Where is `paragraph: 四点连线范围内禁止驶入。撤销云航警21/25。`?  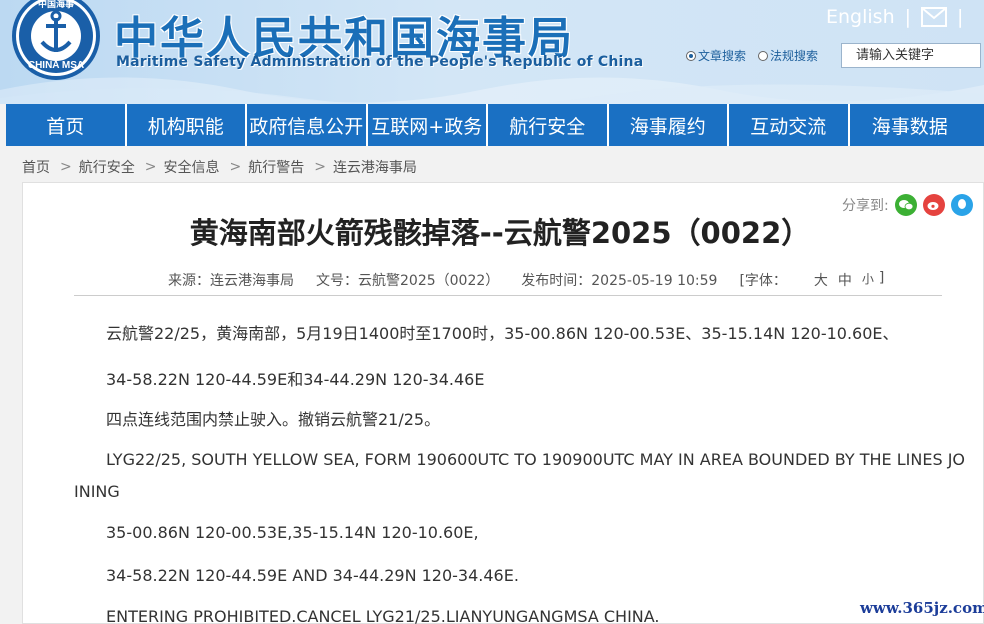 paragraph: 四点连线范围内禁止驶入。撤销云航警21/25。 is located at coordinates (273, 419).